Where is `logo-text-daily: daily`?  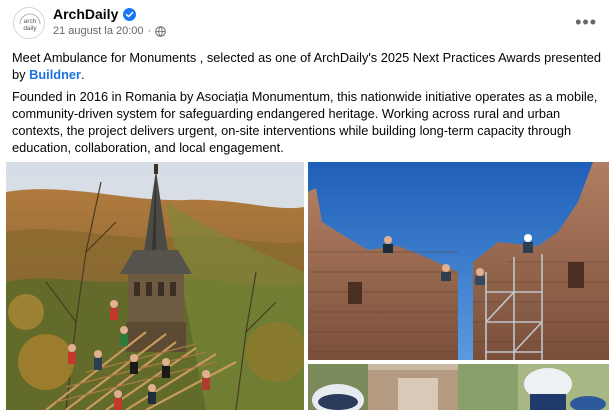 logo-text-daily: daily is located at coordinates (30, 28).